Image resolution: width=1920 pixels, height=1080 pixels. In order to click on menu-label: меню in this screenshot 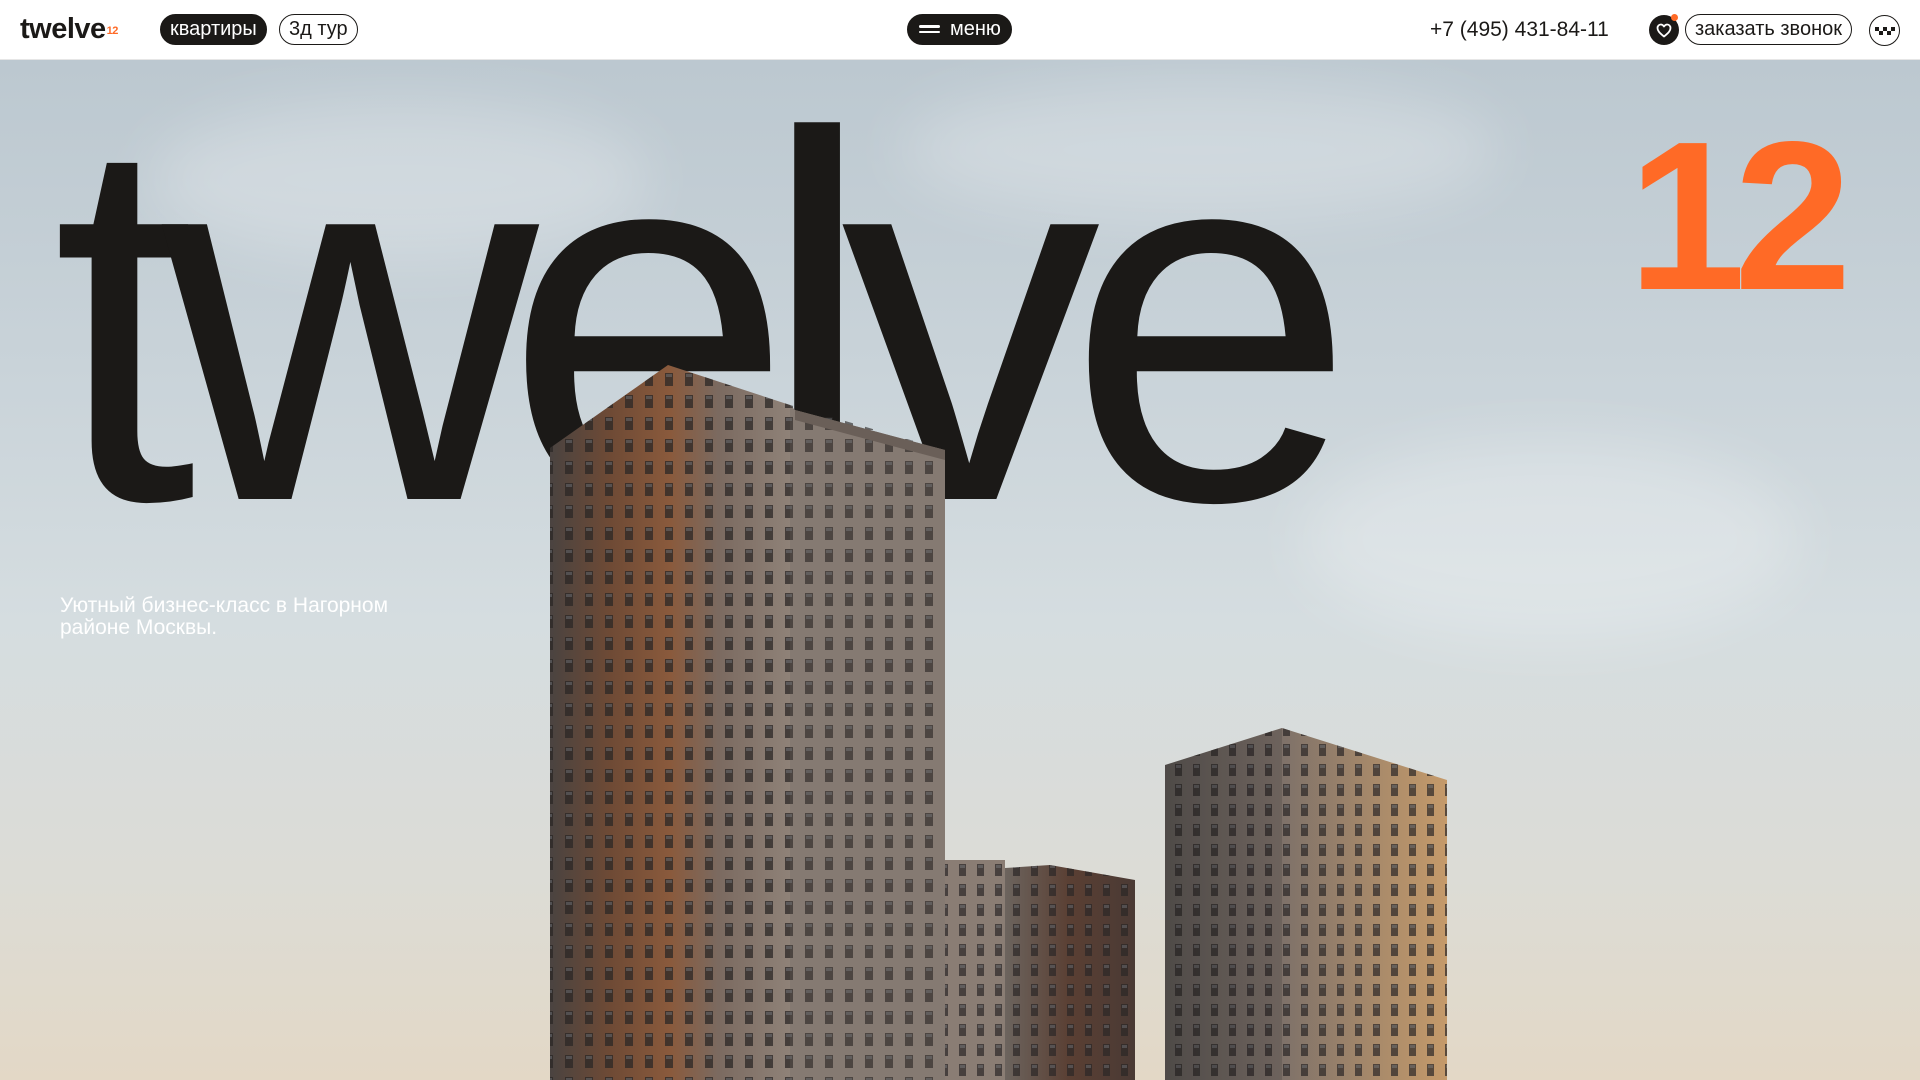, I will do `click(975, 29)`.